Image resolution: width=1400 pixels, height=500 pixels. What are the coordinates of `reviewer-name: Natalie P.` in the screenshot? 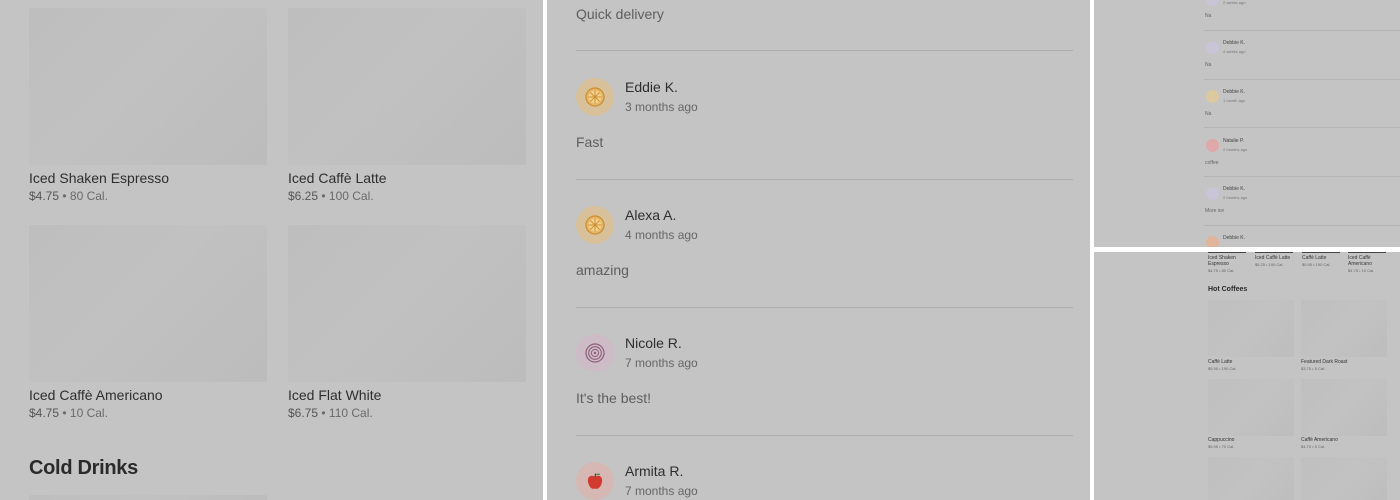 It's located at (1234, 141).